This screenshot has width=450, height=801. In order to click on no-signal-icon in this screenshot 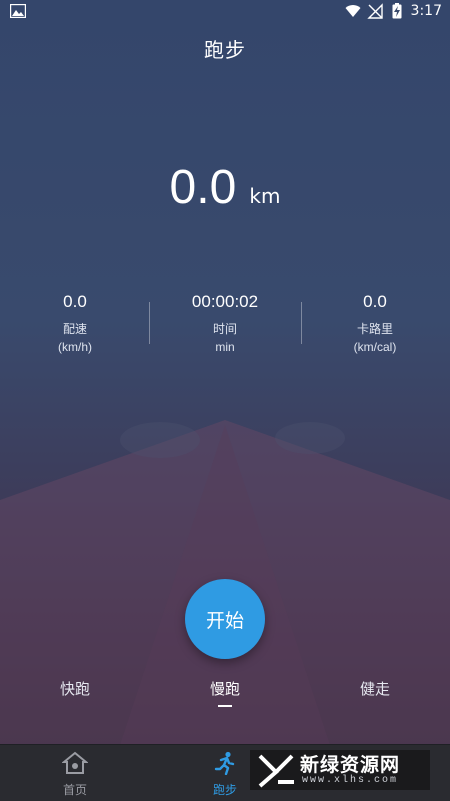, I will do `click(374, 11)`.